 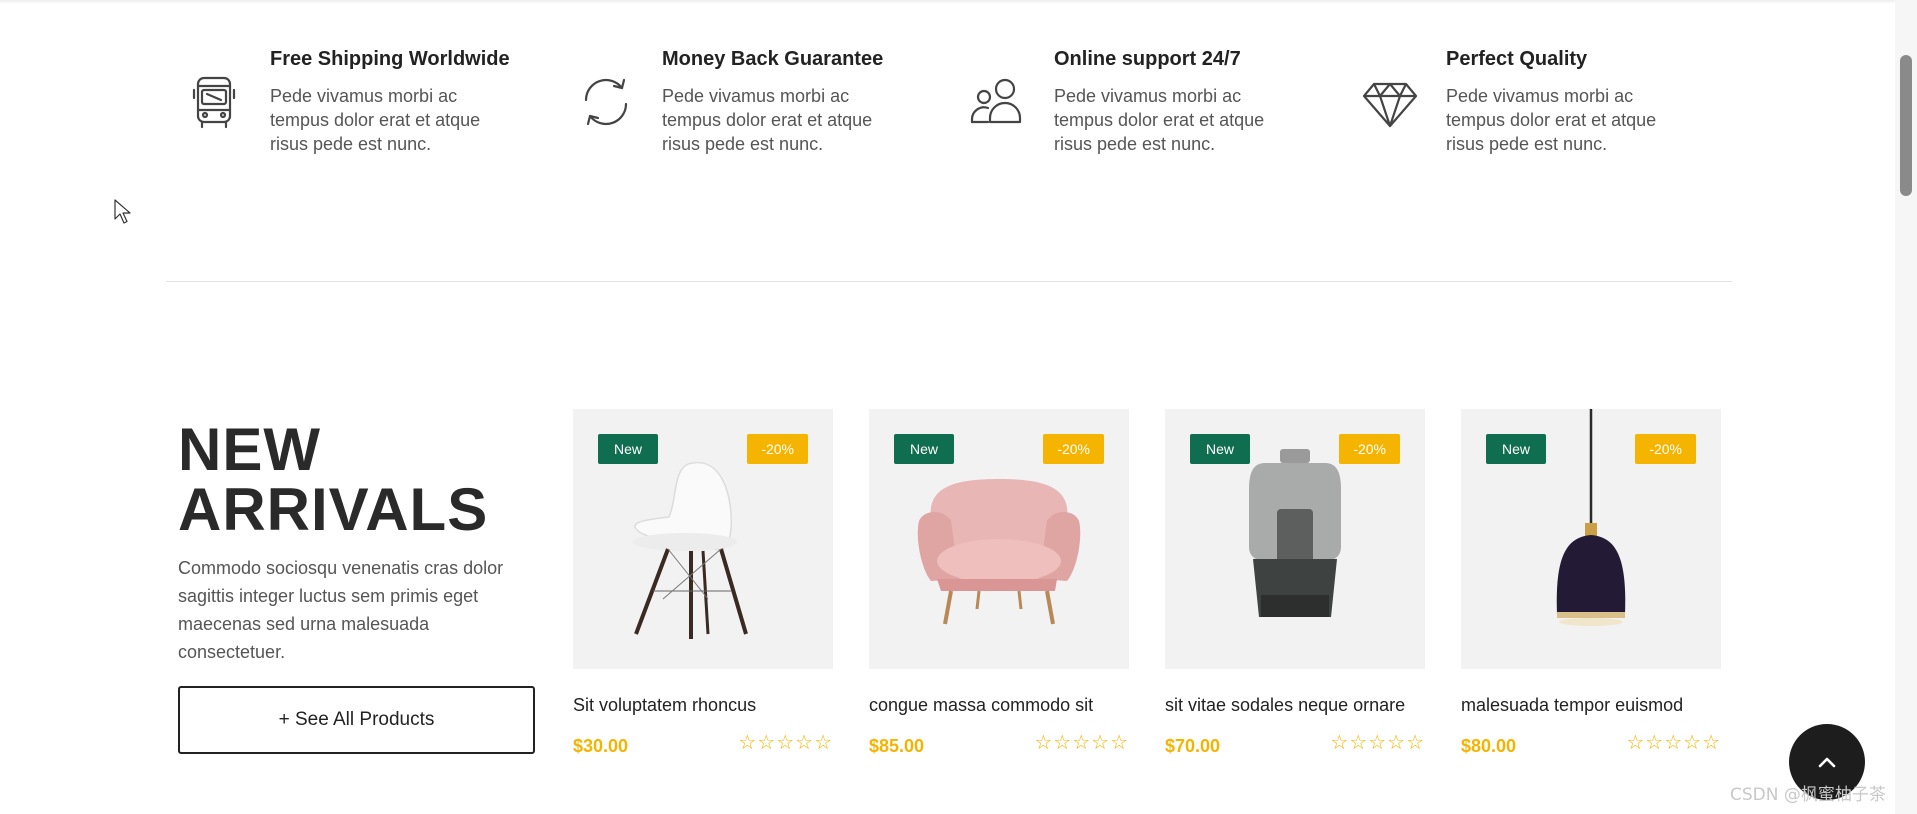 What do you see at coordinates (1591, 705) in the screenshot?
I see `product-name: malesuada tempor euismod` at bounding box center [1591, 705].